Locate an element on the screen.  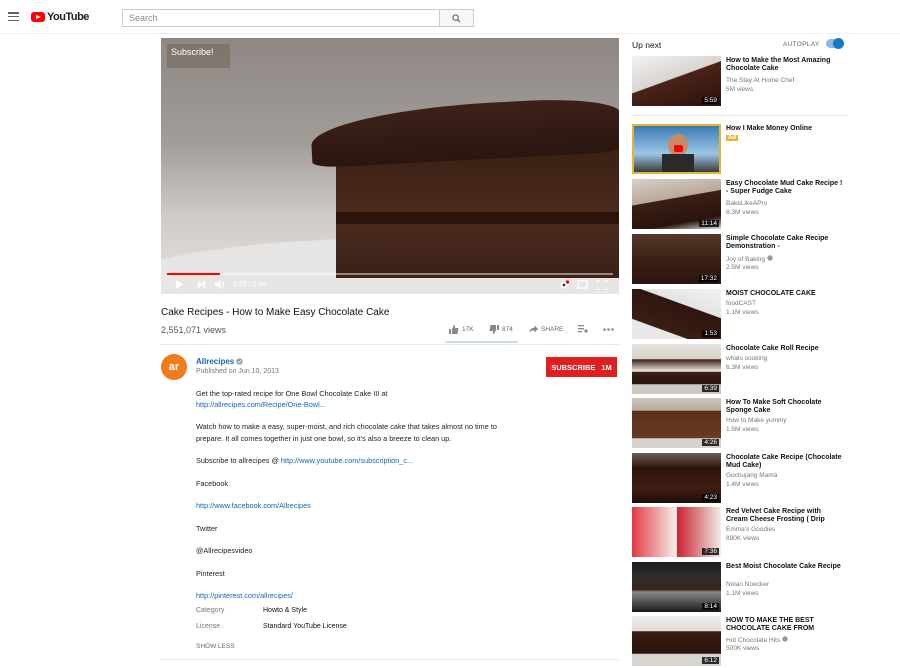
add-to-playlist-icon is located at coordinates (583, 329).